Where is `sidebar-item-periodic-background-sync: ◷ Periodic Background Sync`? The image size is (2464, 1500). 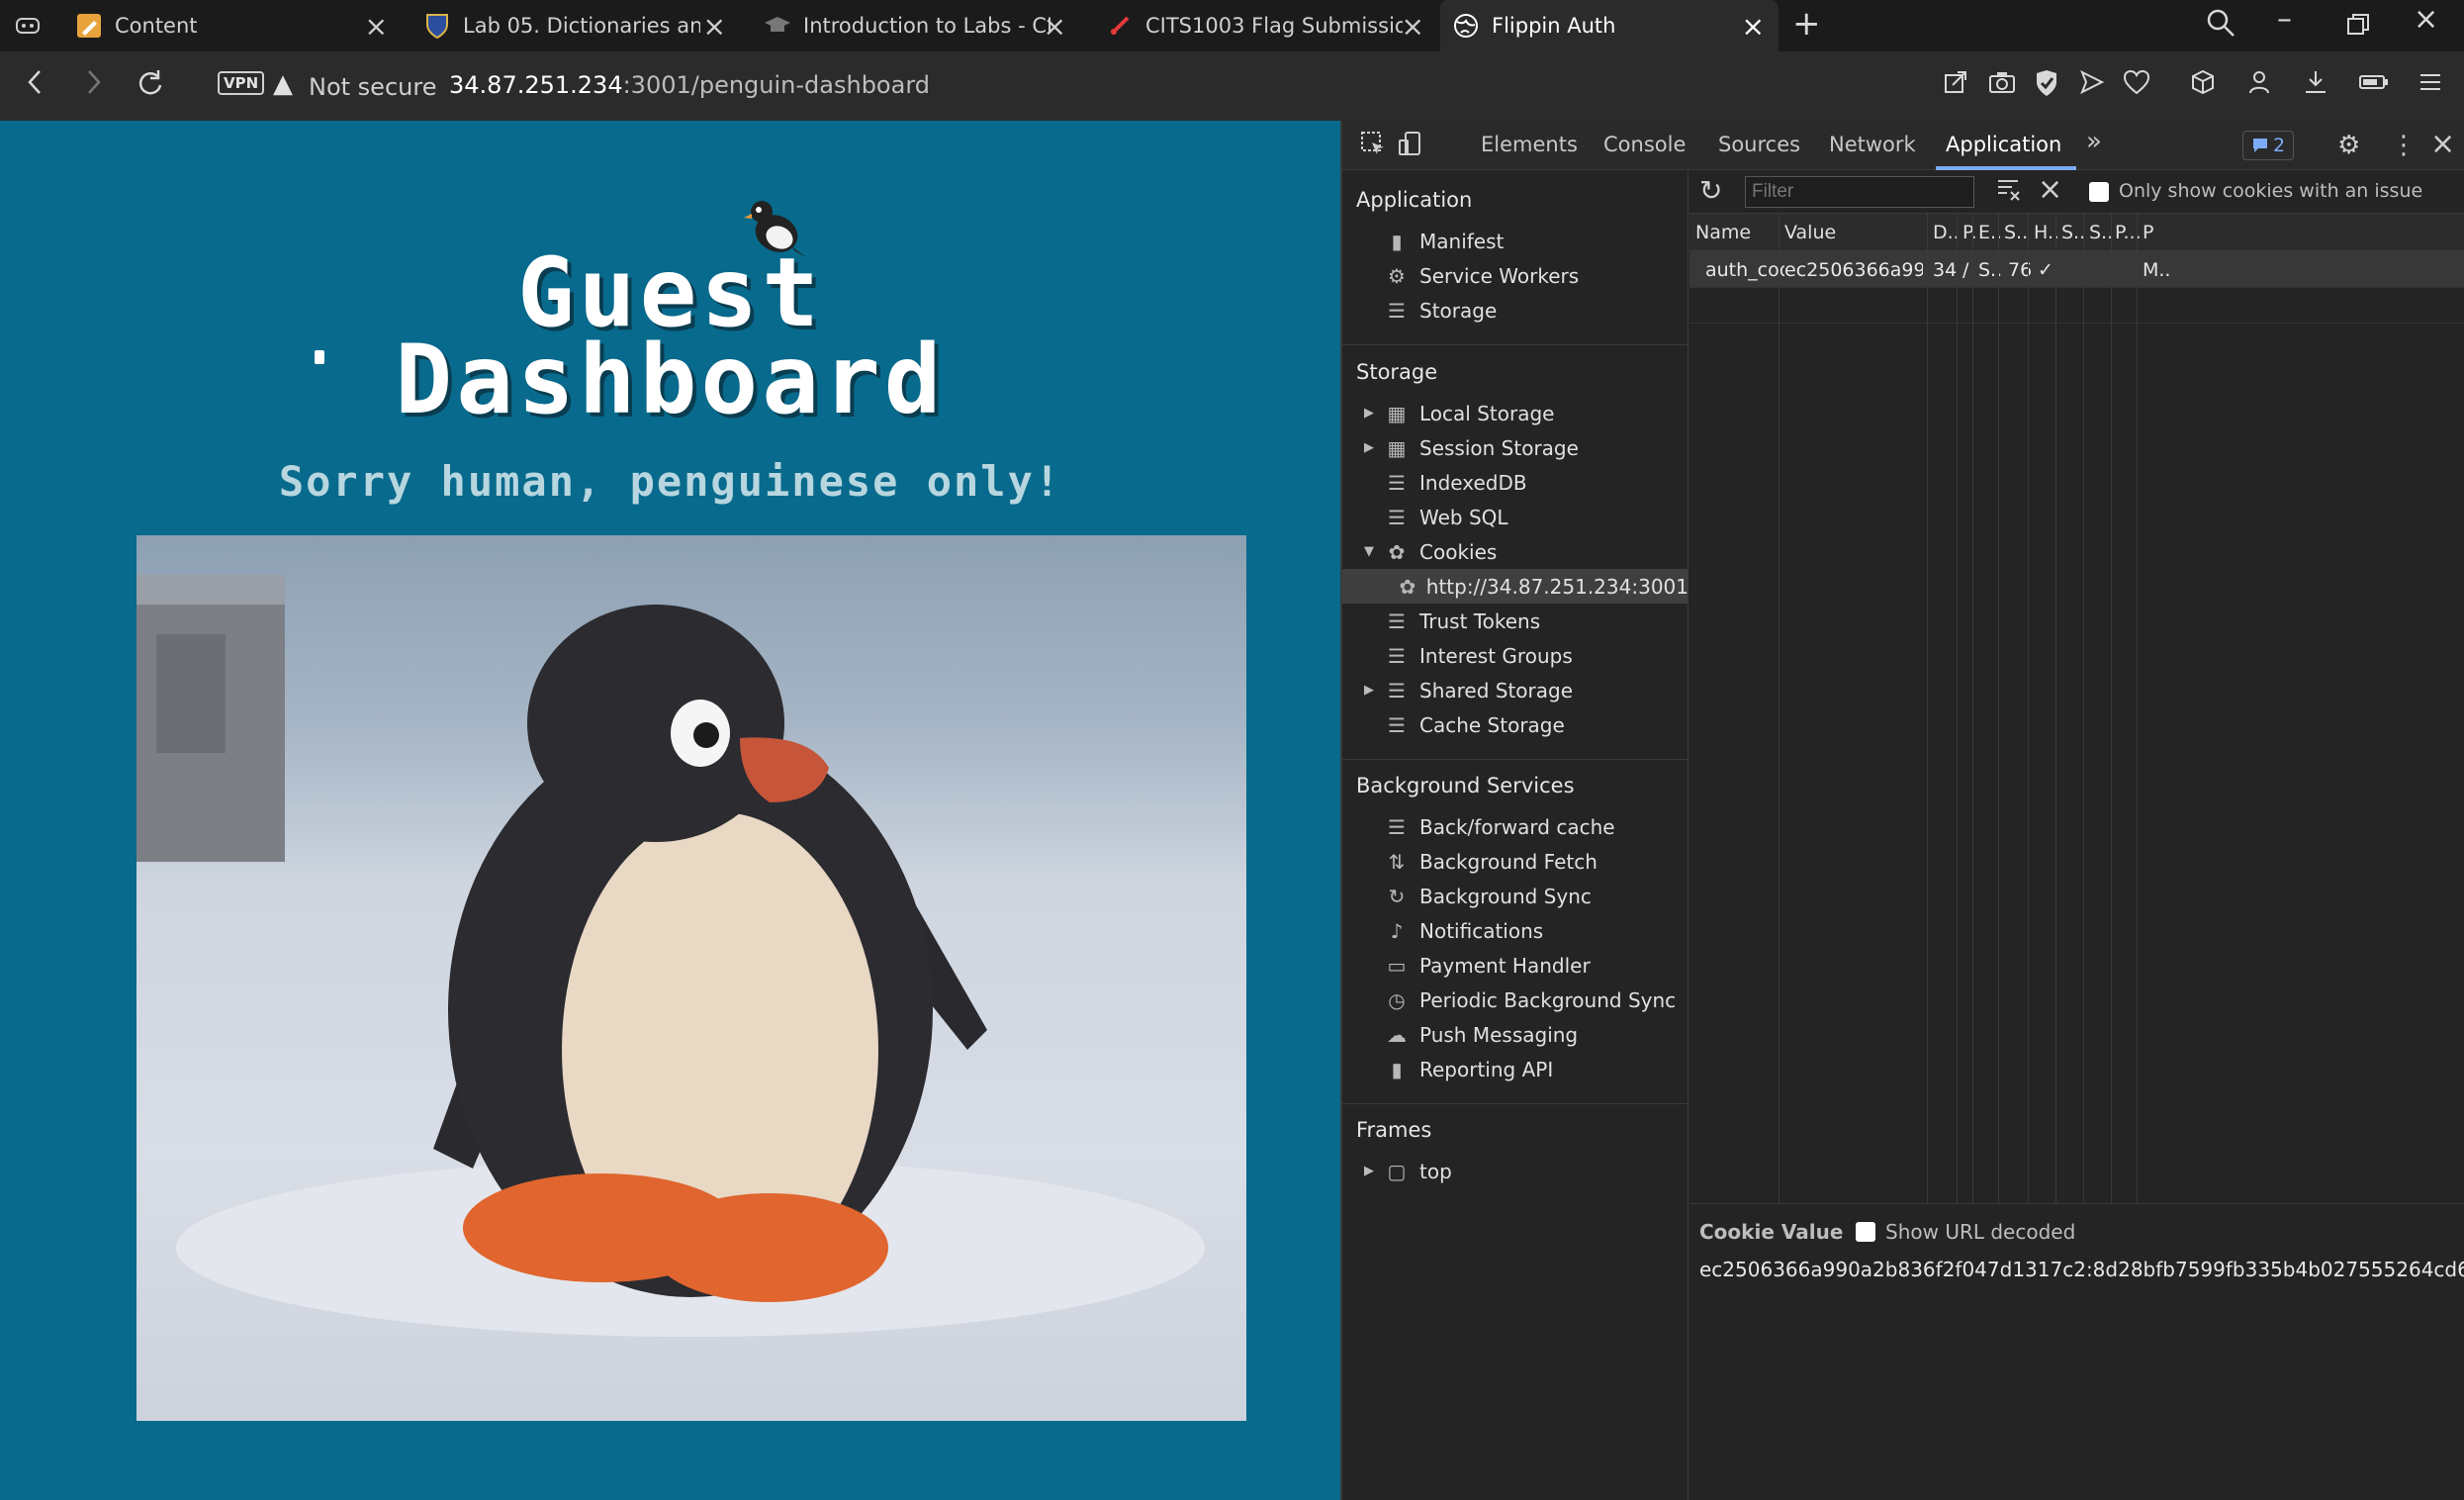
sidebar-item-periodic-background-sync: ◷ Periodic Background Sync is located at coordinates (1515, 1000).